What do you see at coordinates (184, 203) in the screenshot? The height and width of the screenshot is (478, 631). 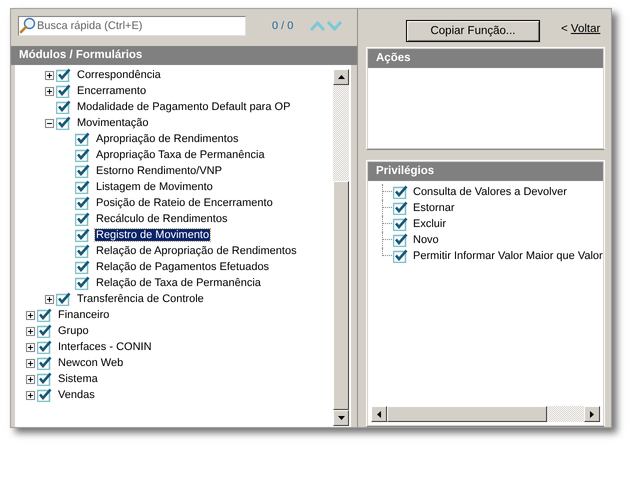 I see `tree-item: Posição de Rateio de Encerramento` at bounding box center [184, 203].